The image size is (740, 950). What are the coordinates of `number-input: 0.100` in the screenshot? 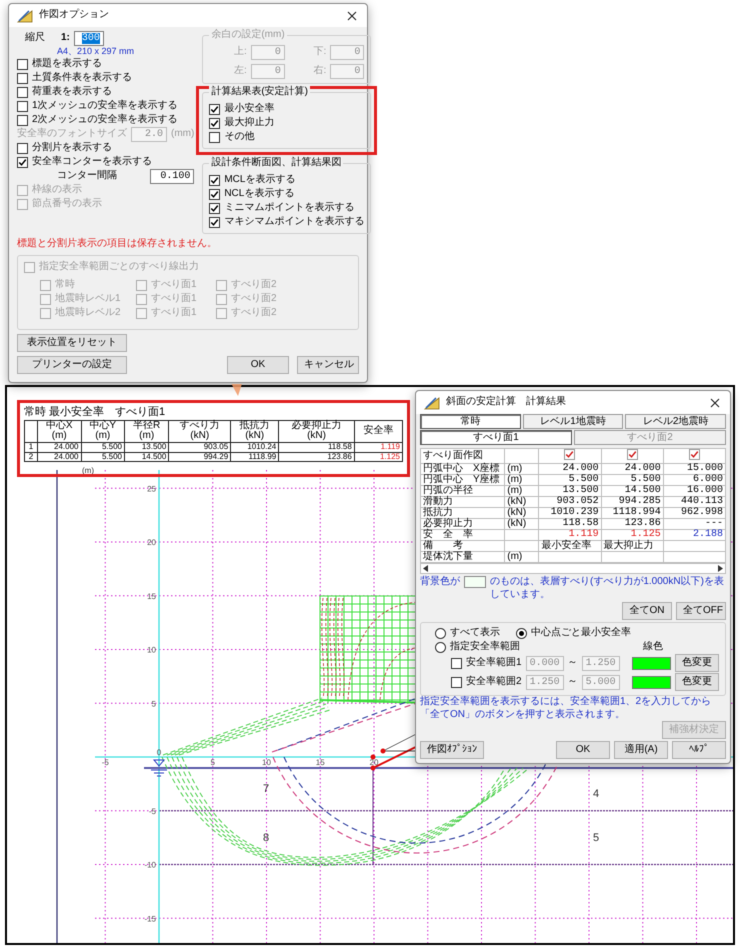 It's located at (172, 176).